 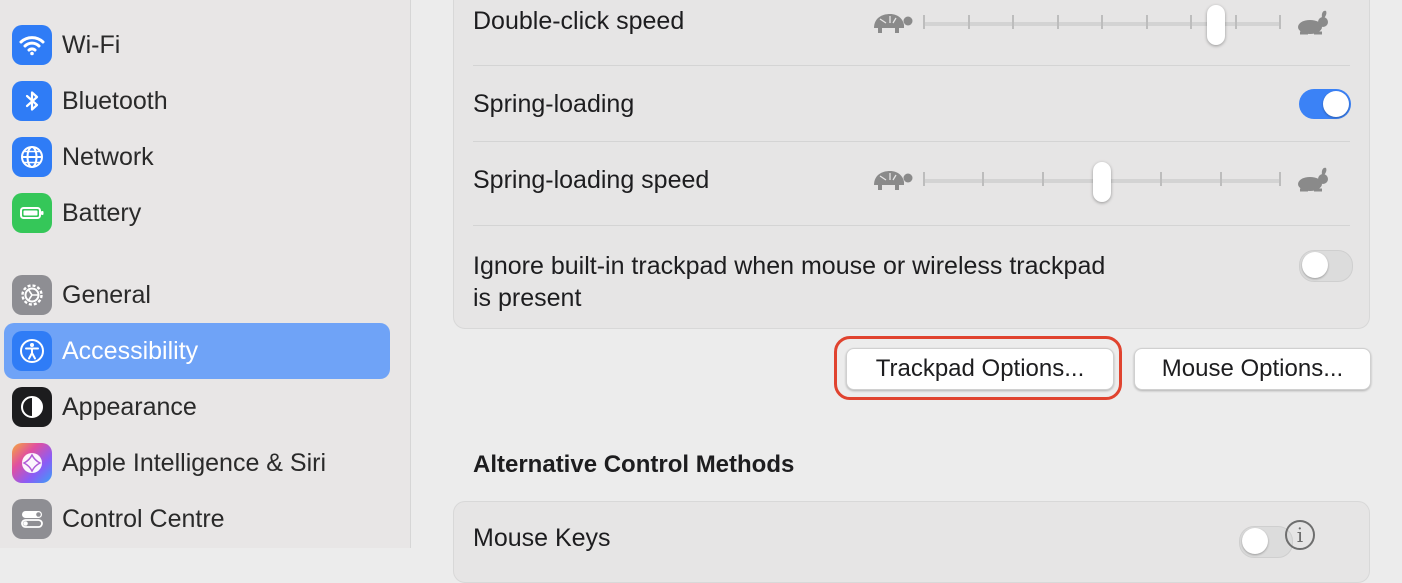 What do you see at coordinates (130, 350) in the screenshot?
I see `sidebar-item-label: Accessibility` at bounding box center [130, 350].